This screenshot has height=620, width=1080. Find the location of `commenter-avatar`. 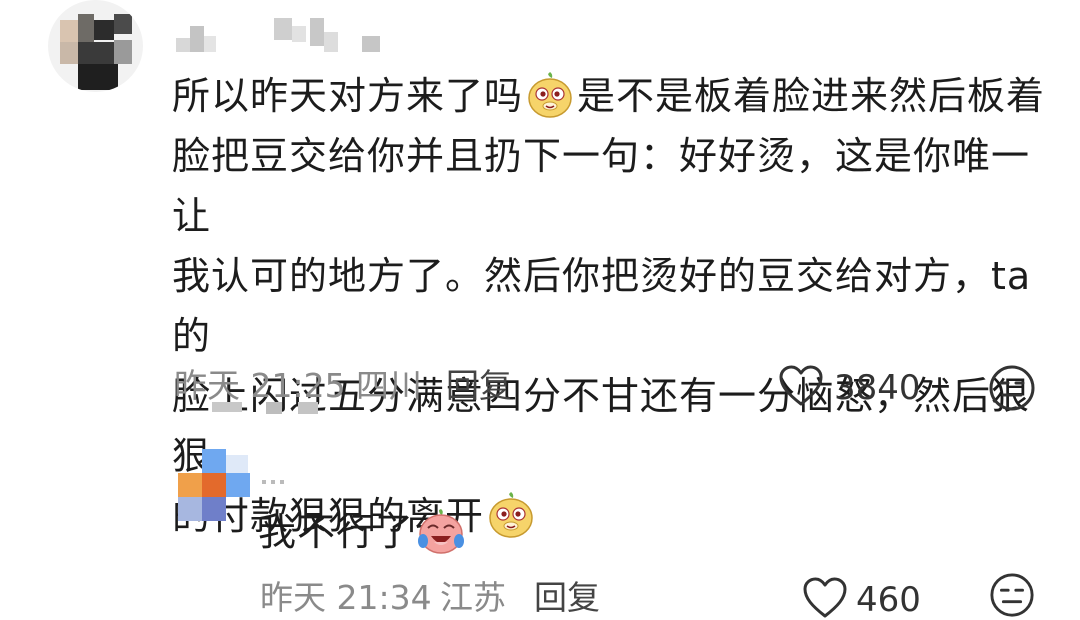

commenter-avatar is located at coordinates (95, 46).